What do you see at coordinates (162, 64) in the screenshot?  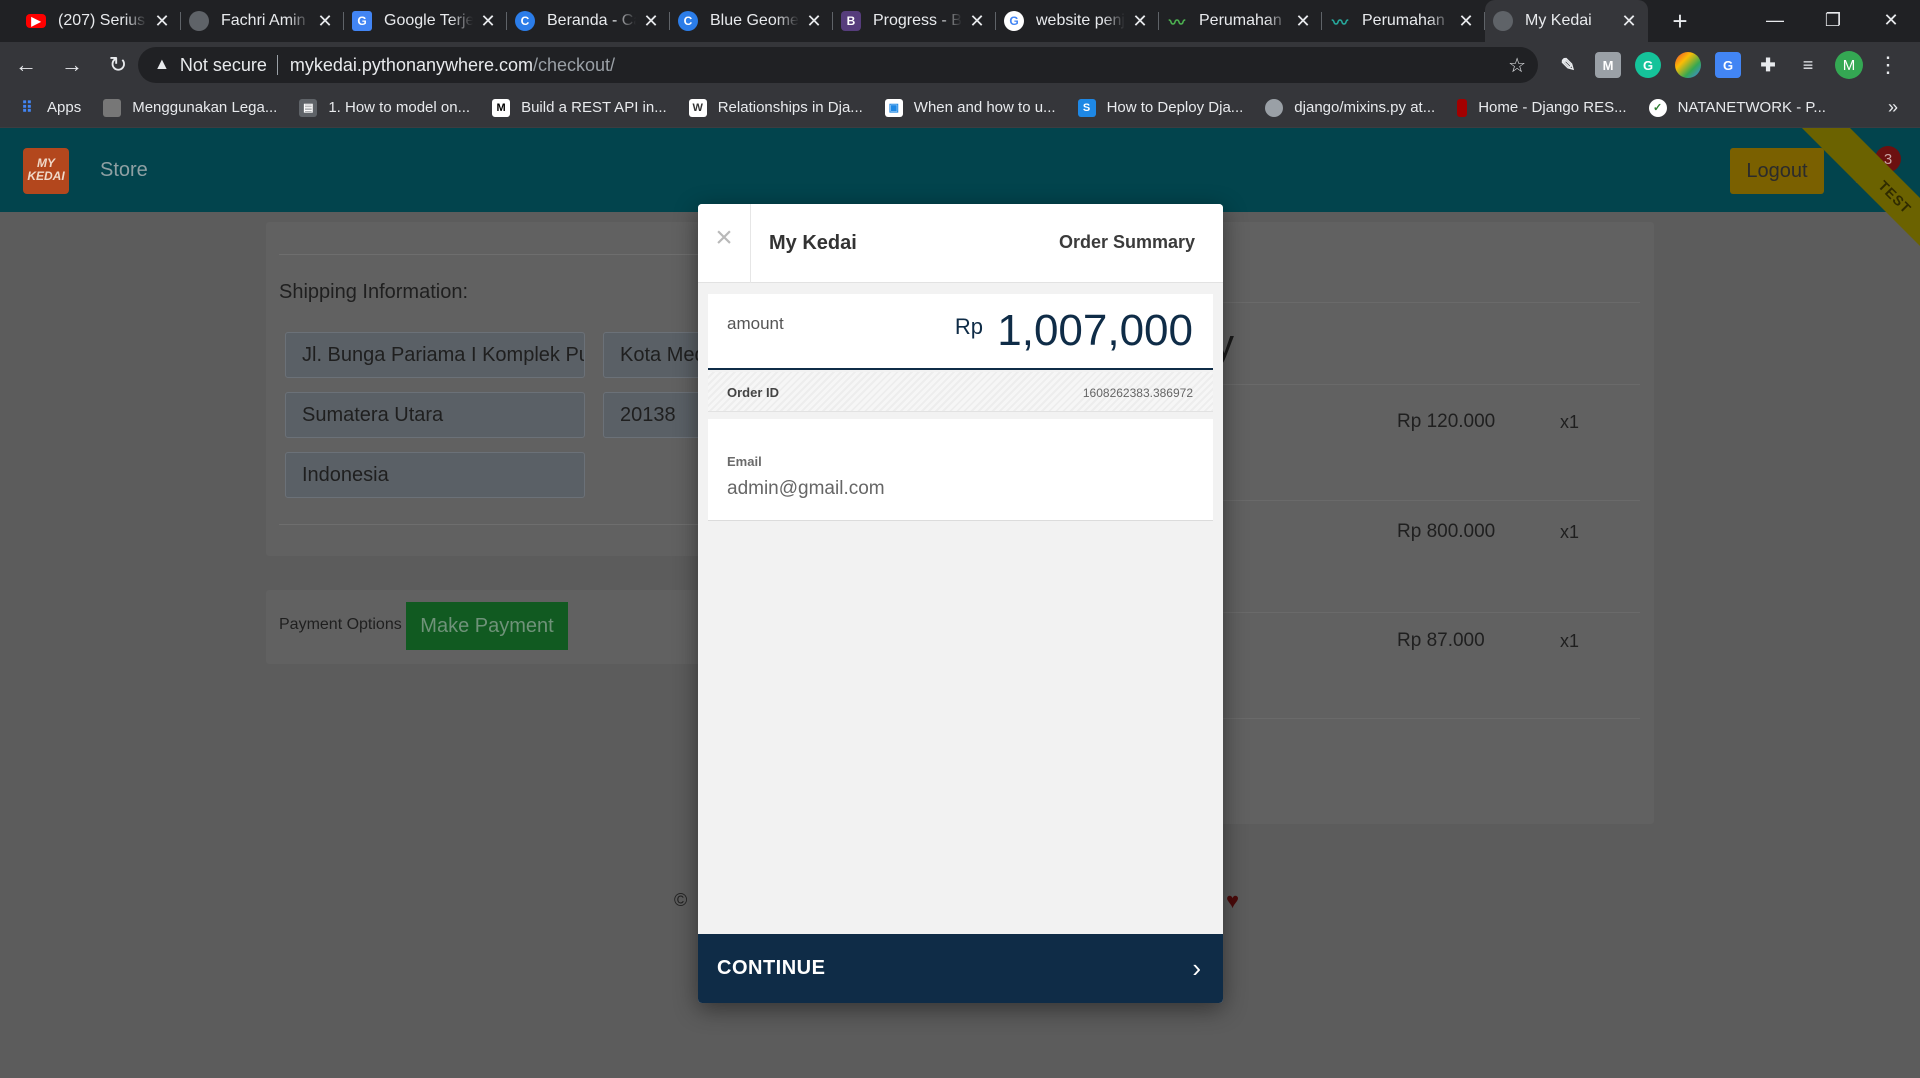 I see `warning-icon: ▲` at bounding box center [162, 64].